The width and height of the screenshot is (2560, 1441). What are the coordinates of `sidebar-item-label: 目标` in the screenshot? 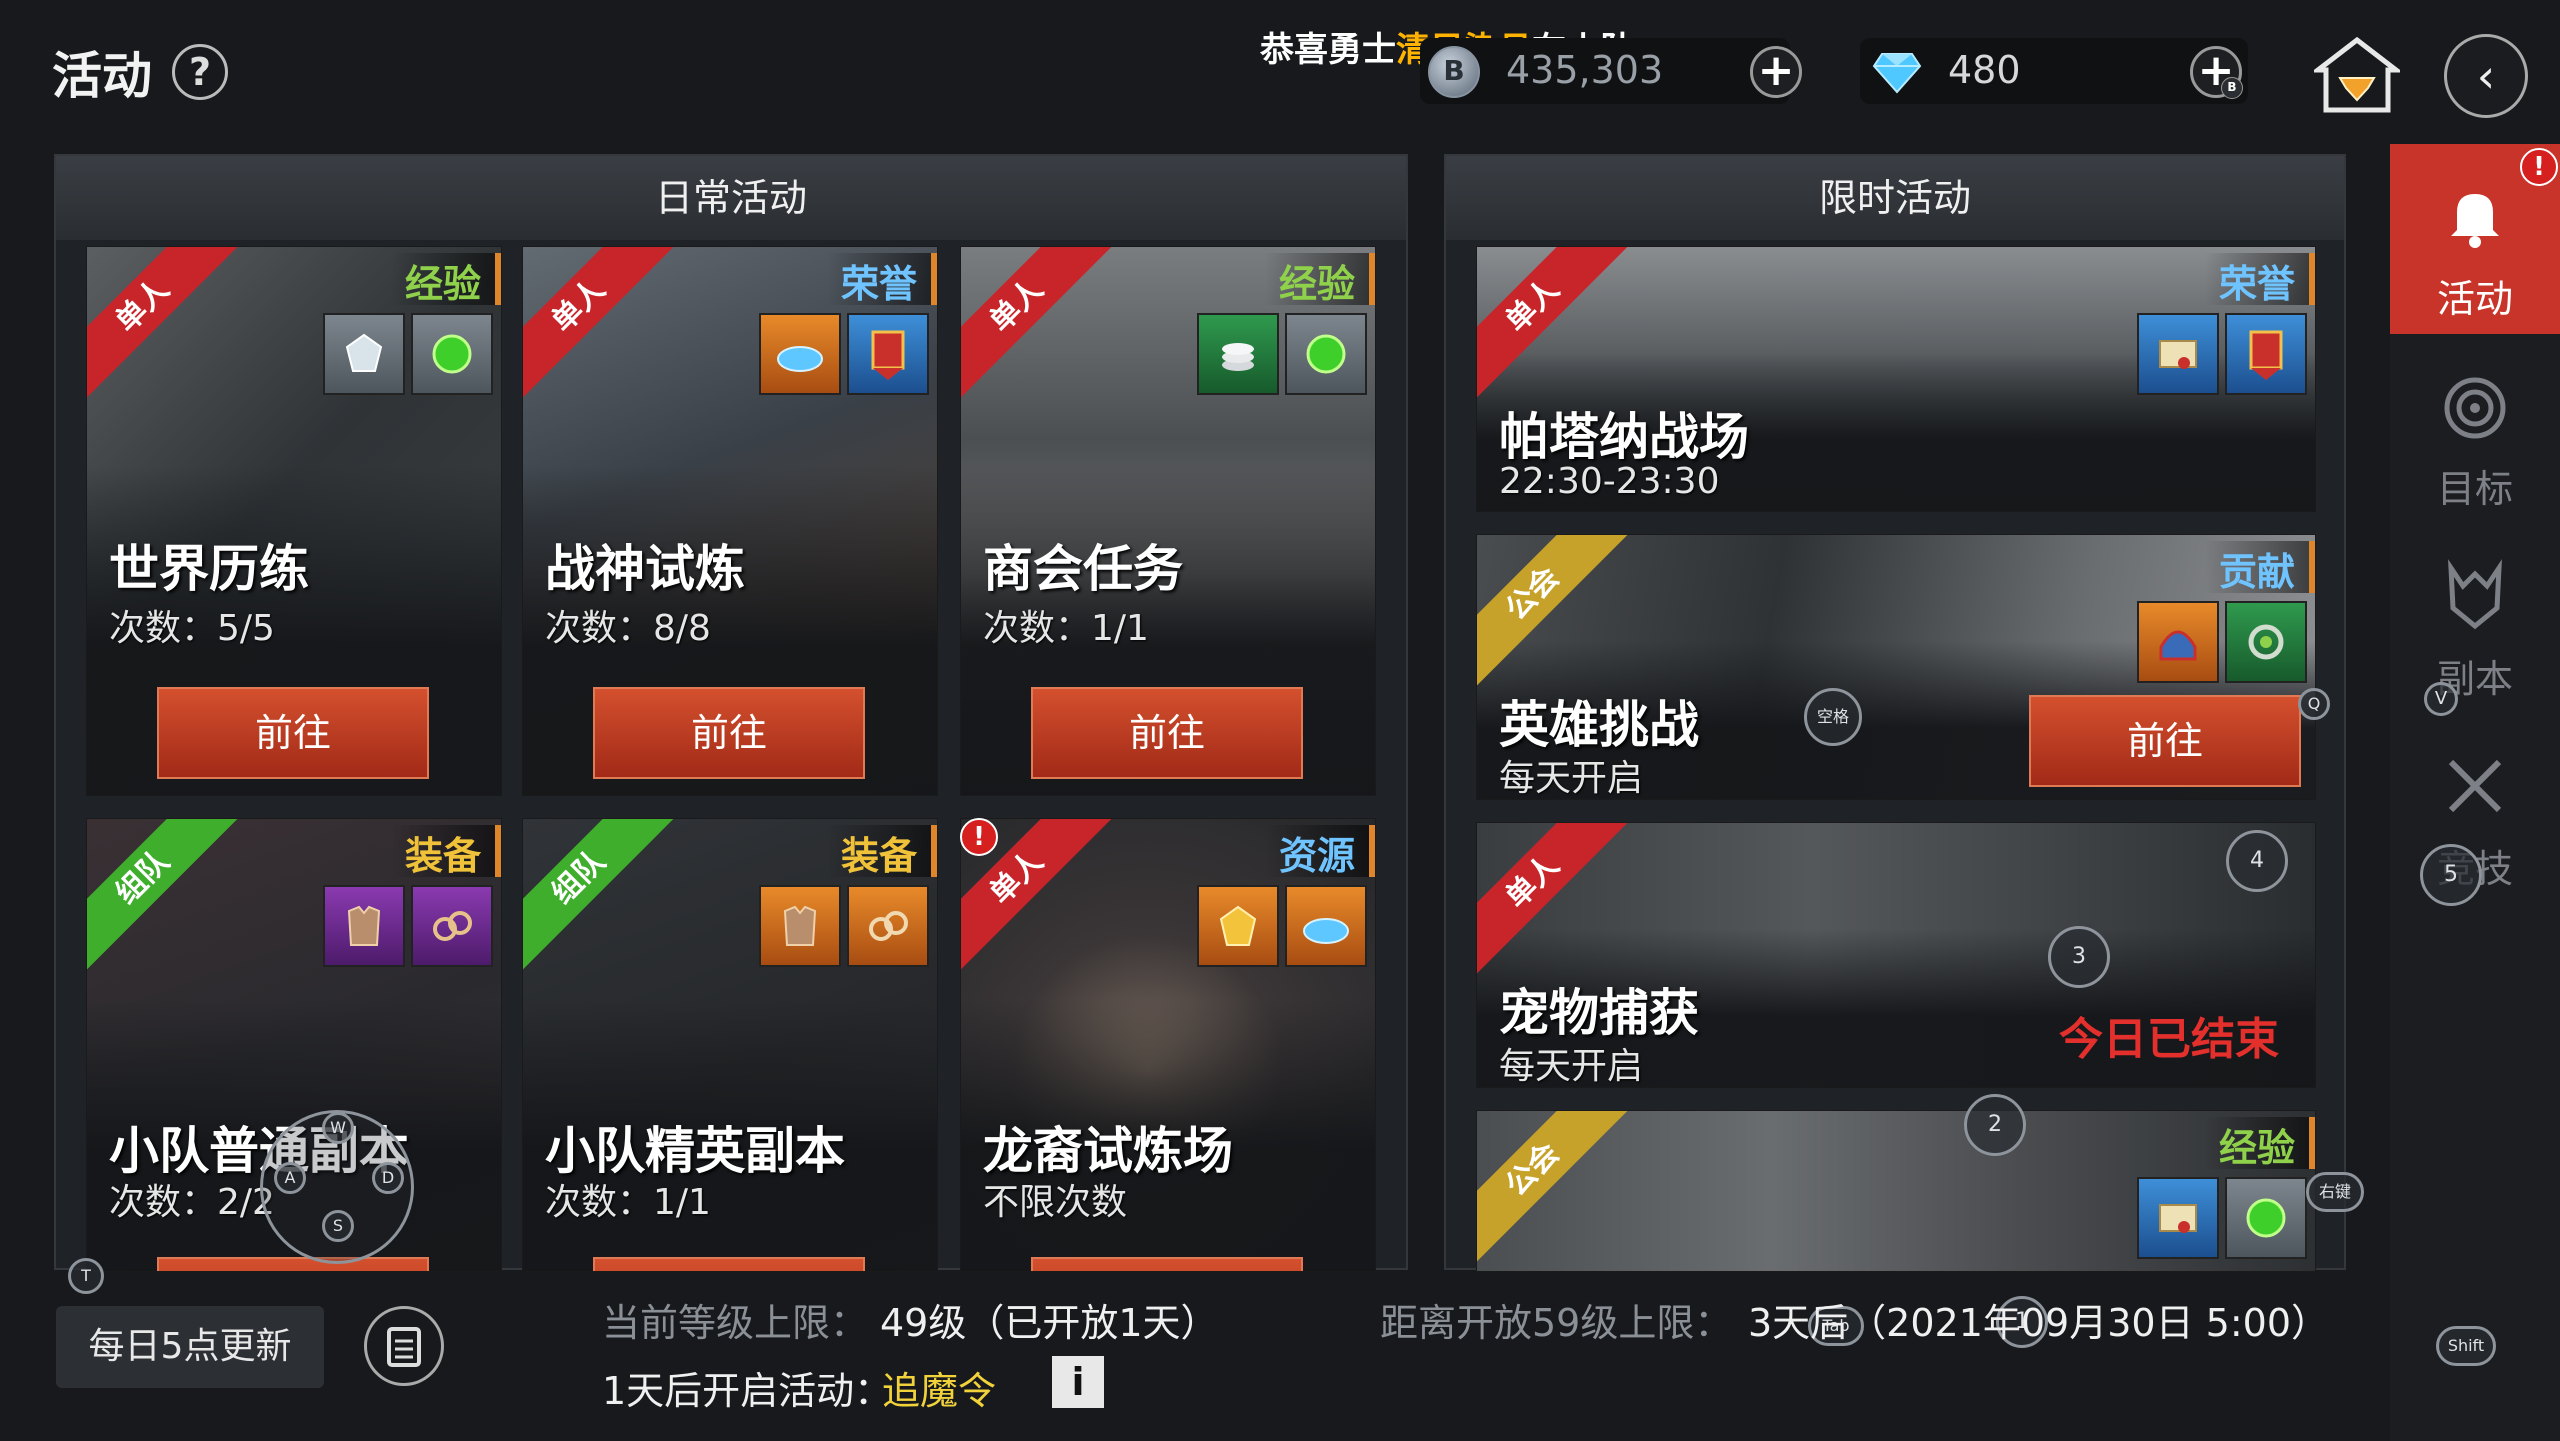 It's located at (2474, 489).